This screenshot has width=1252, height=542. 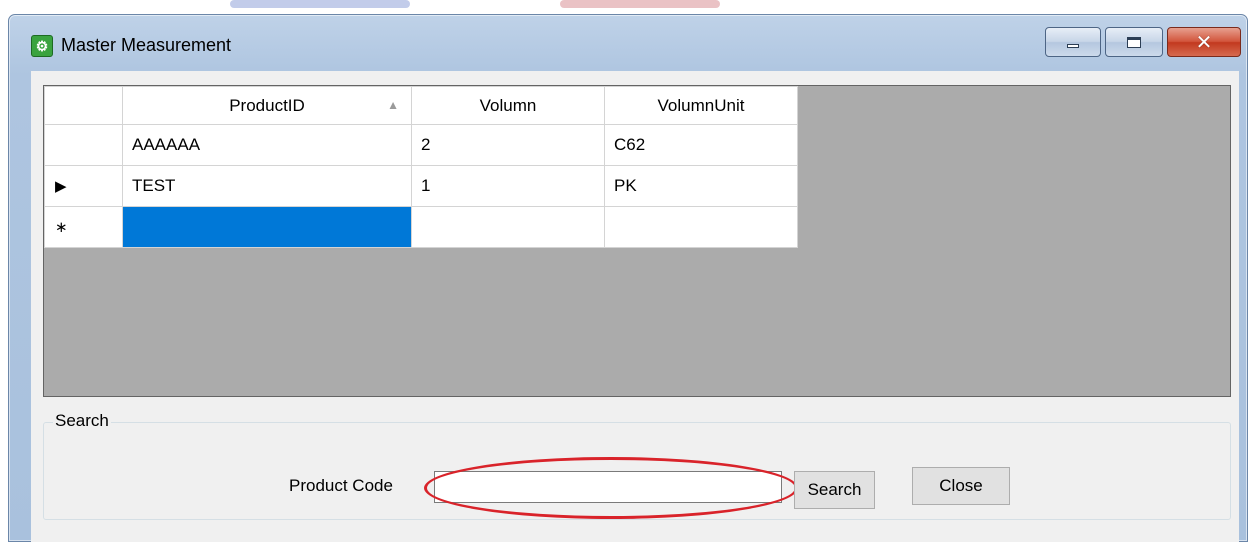 I want to click on new-row: ∗, so click(x=421, y=227).